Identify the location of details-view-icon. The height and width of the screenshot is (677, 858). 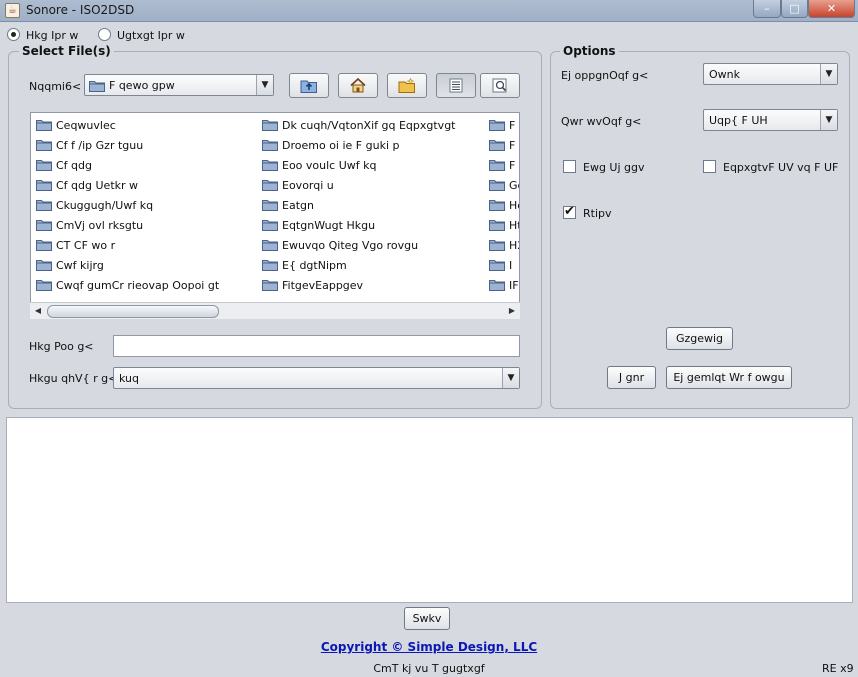
(499, 85).